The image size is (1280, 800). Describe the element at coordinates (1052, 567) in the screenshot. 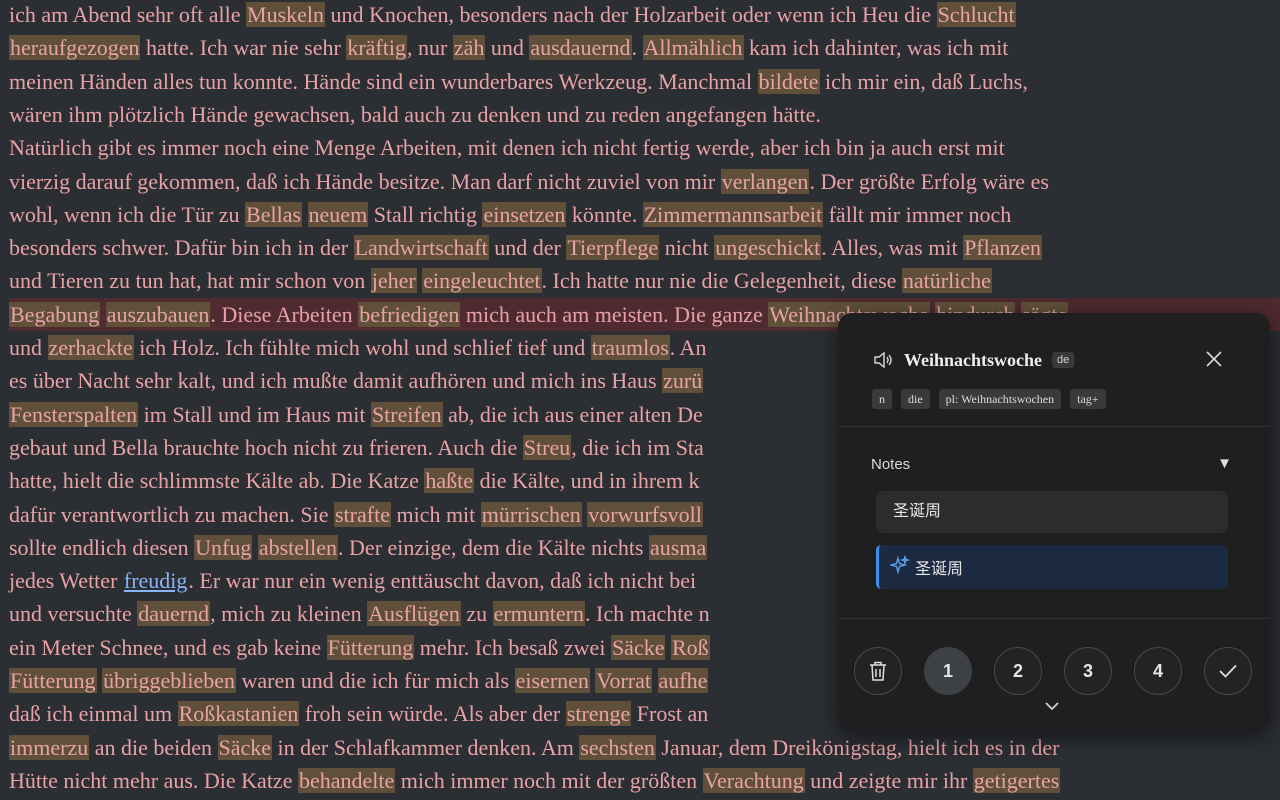

I see `ai-suggestion: 圣诞周` at that location.